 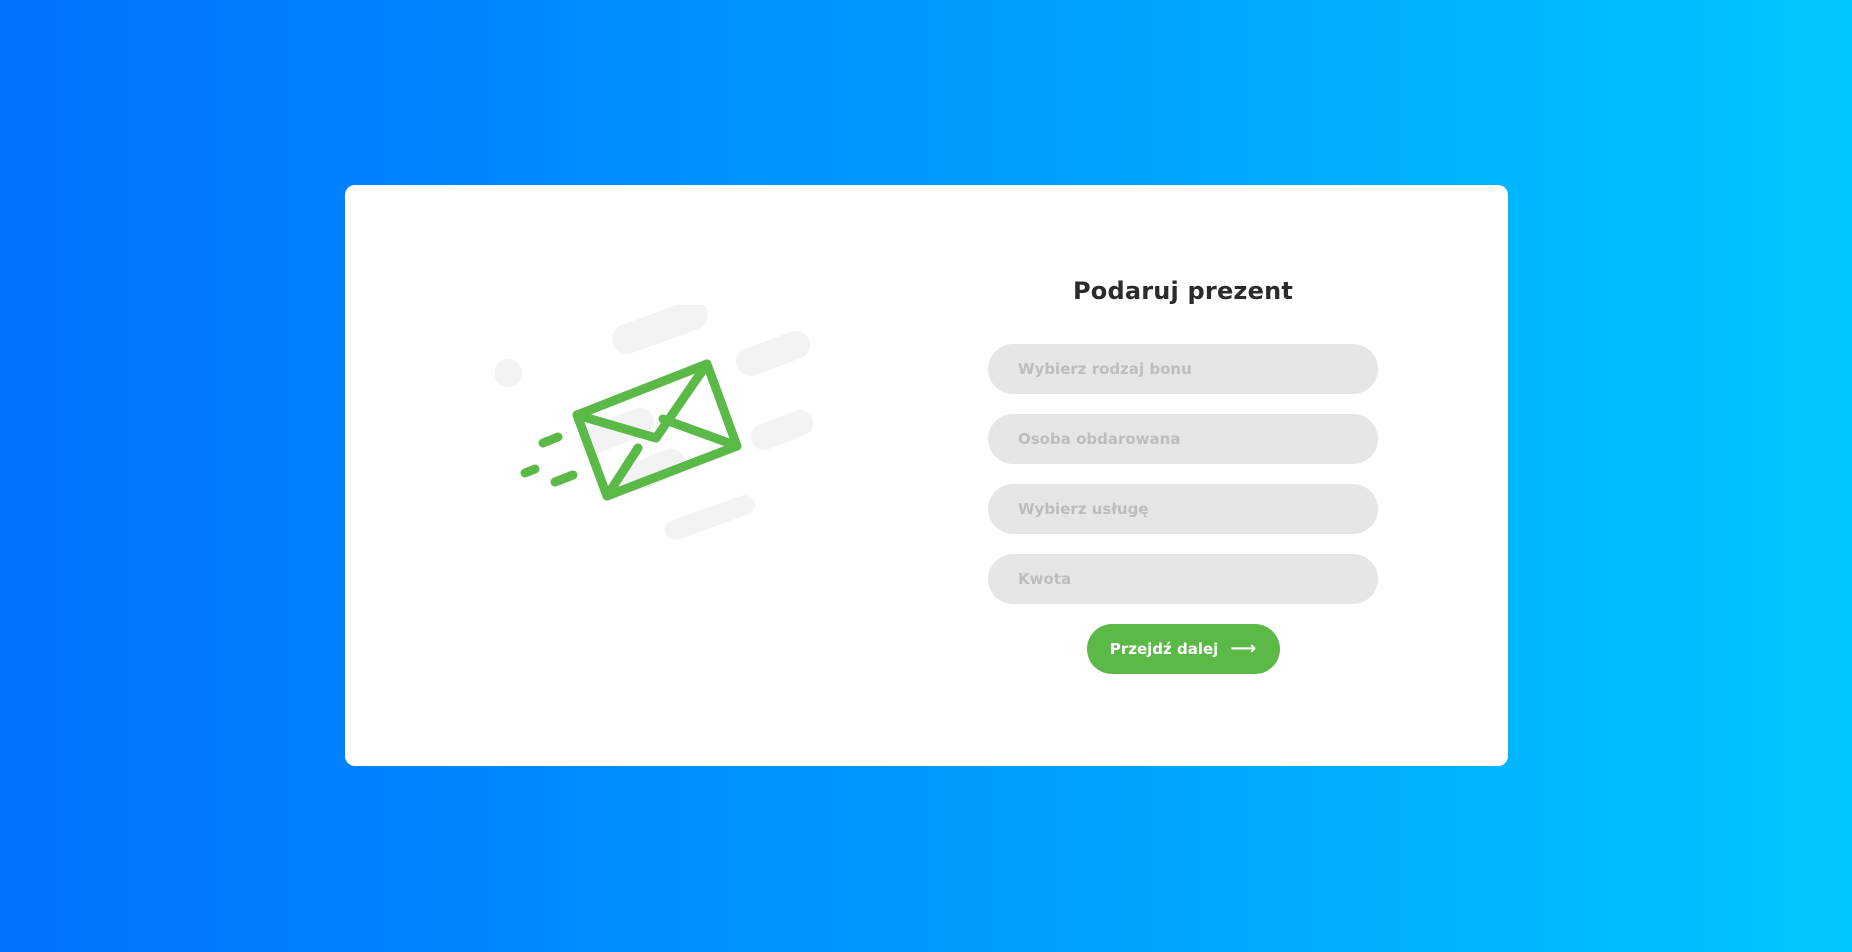 What do you see at coordinates (1183, 369) in the screenshot?
I see `voucher-type-field` at bounding box center [1183, 369].